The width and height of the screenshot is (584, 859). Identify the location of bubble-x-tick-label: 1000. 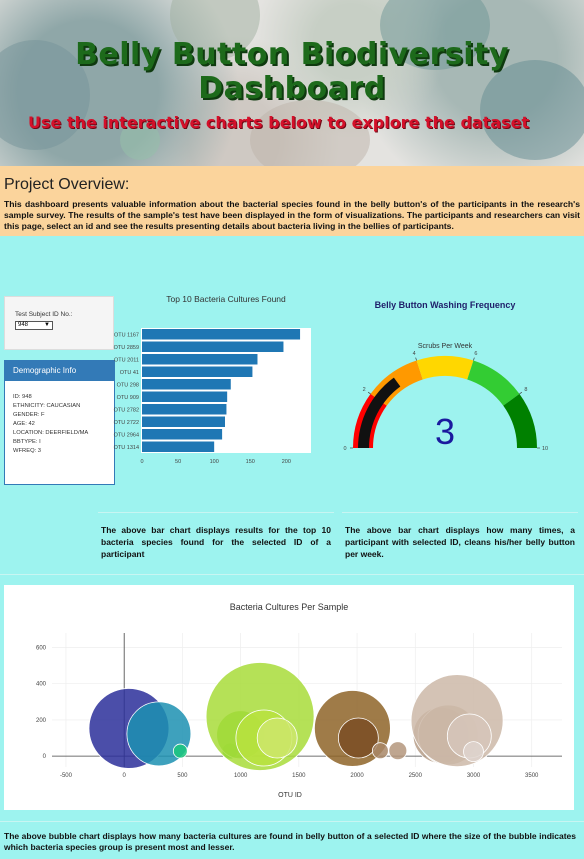
(241, 776).